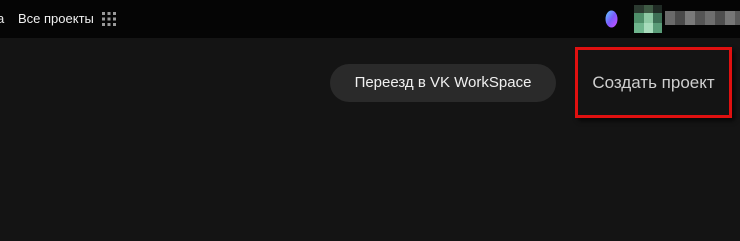 This screenshot has height=241, width=740. I want to click on create-project-button: Создать проект, so click(653, 82).